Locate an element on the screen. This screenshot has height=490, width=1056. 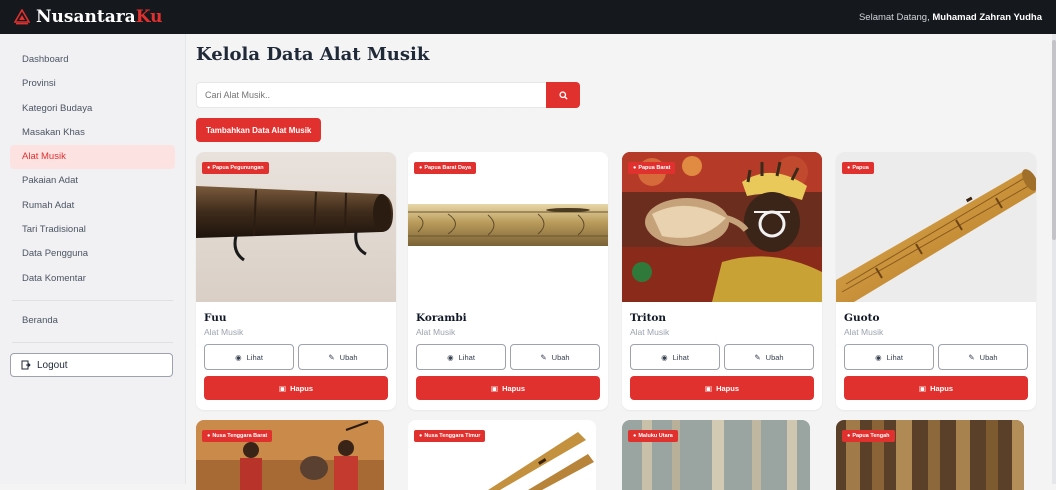
instrument-card-partial: ● Nusa Tenggara Barat is located at coordinates (290, 455).